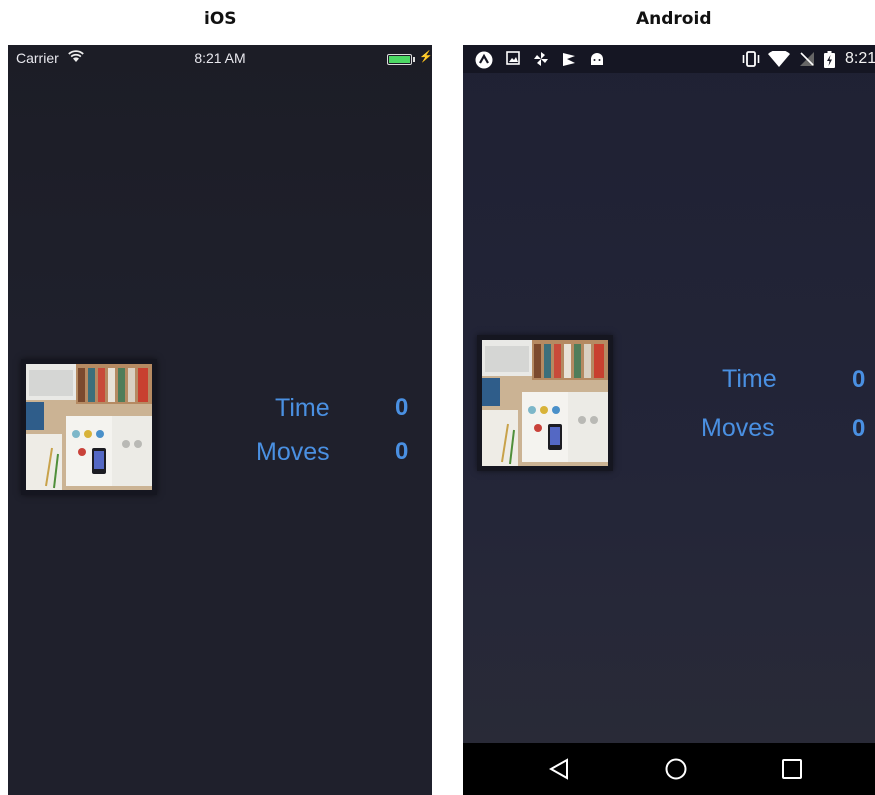 The width and height of the screenshot is (875, 795). I want to click on battery-icon, so click(401, 59).